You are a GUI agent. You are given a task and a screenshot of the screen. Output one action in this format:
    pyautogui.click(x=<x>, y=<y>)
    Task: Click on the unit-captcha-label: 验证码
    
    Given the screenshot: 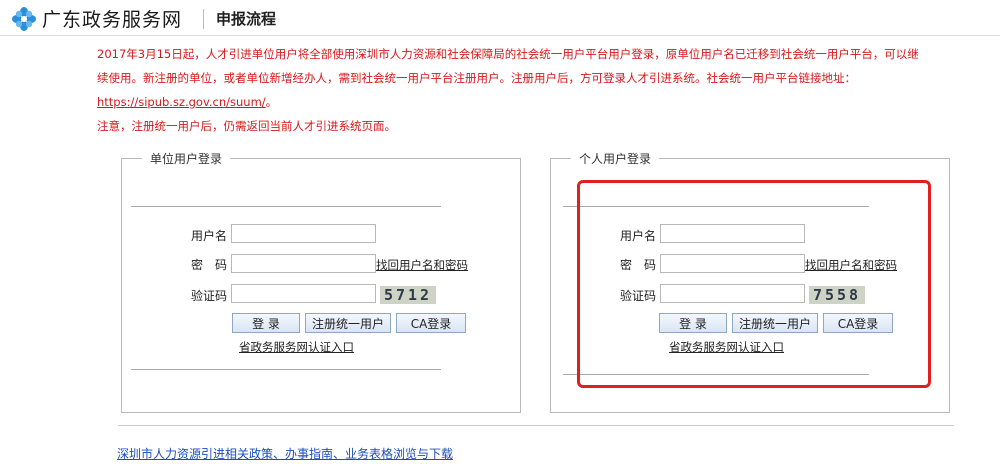 What is the action you would take?
    pyautogui.click(x=209, y=296)
    